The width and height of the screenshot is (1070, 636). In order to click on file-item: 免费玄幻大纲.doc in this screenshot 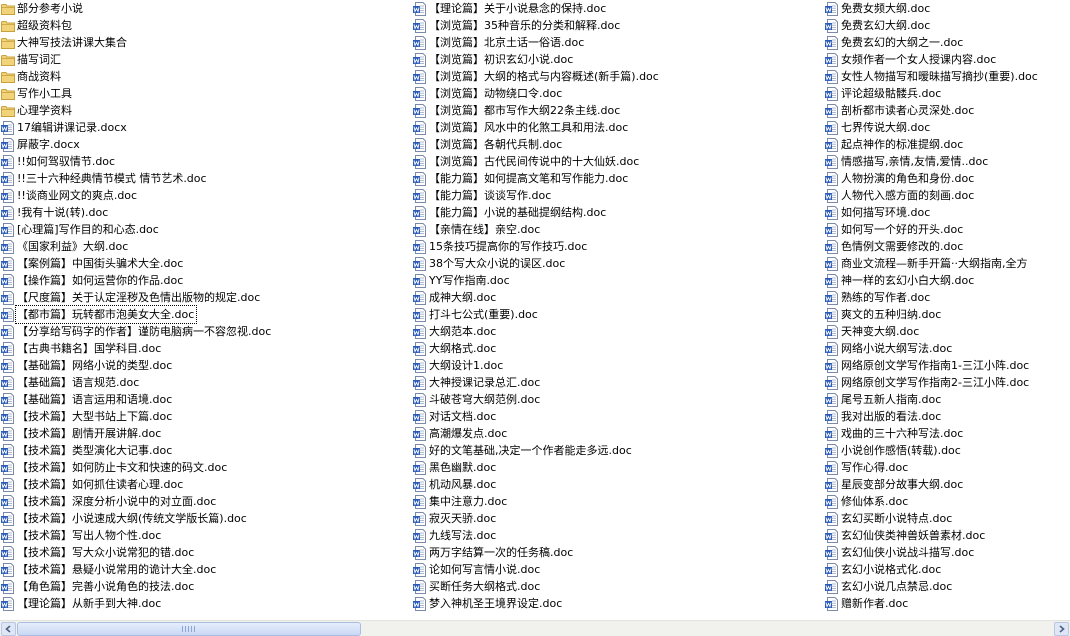, I will do `click(932, 25)`.